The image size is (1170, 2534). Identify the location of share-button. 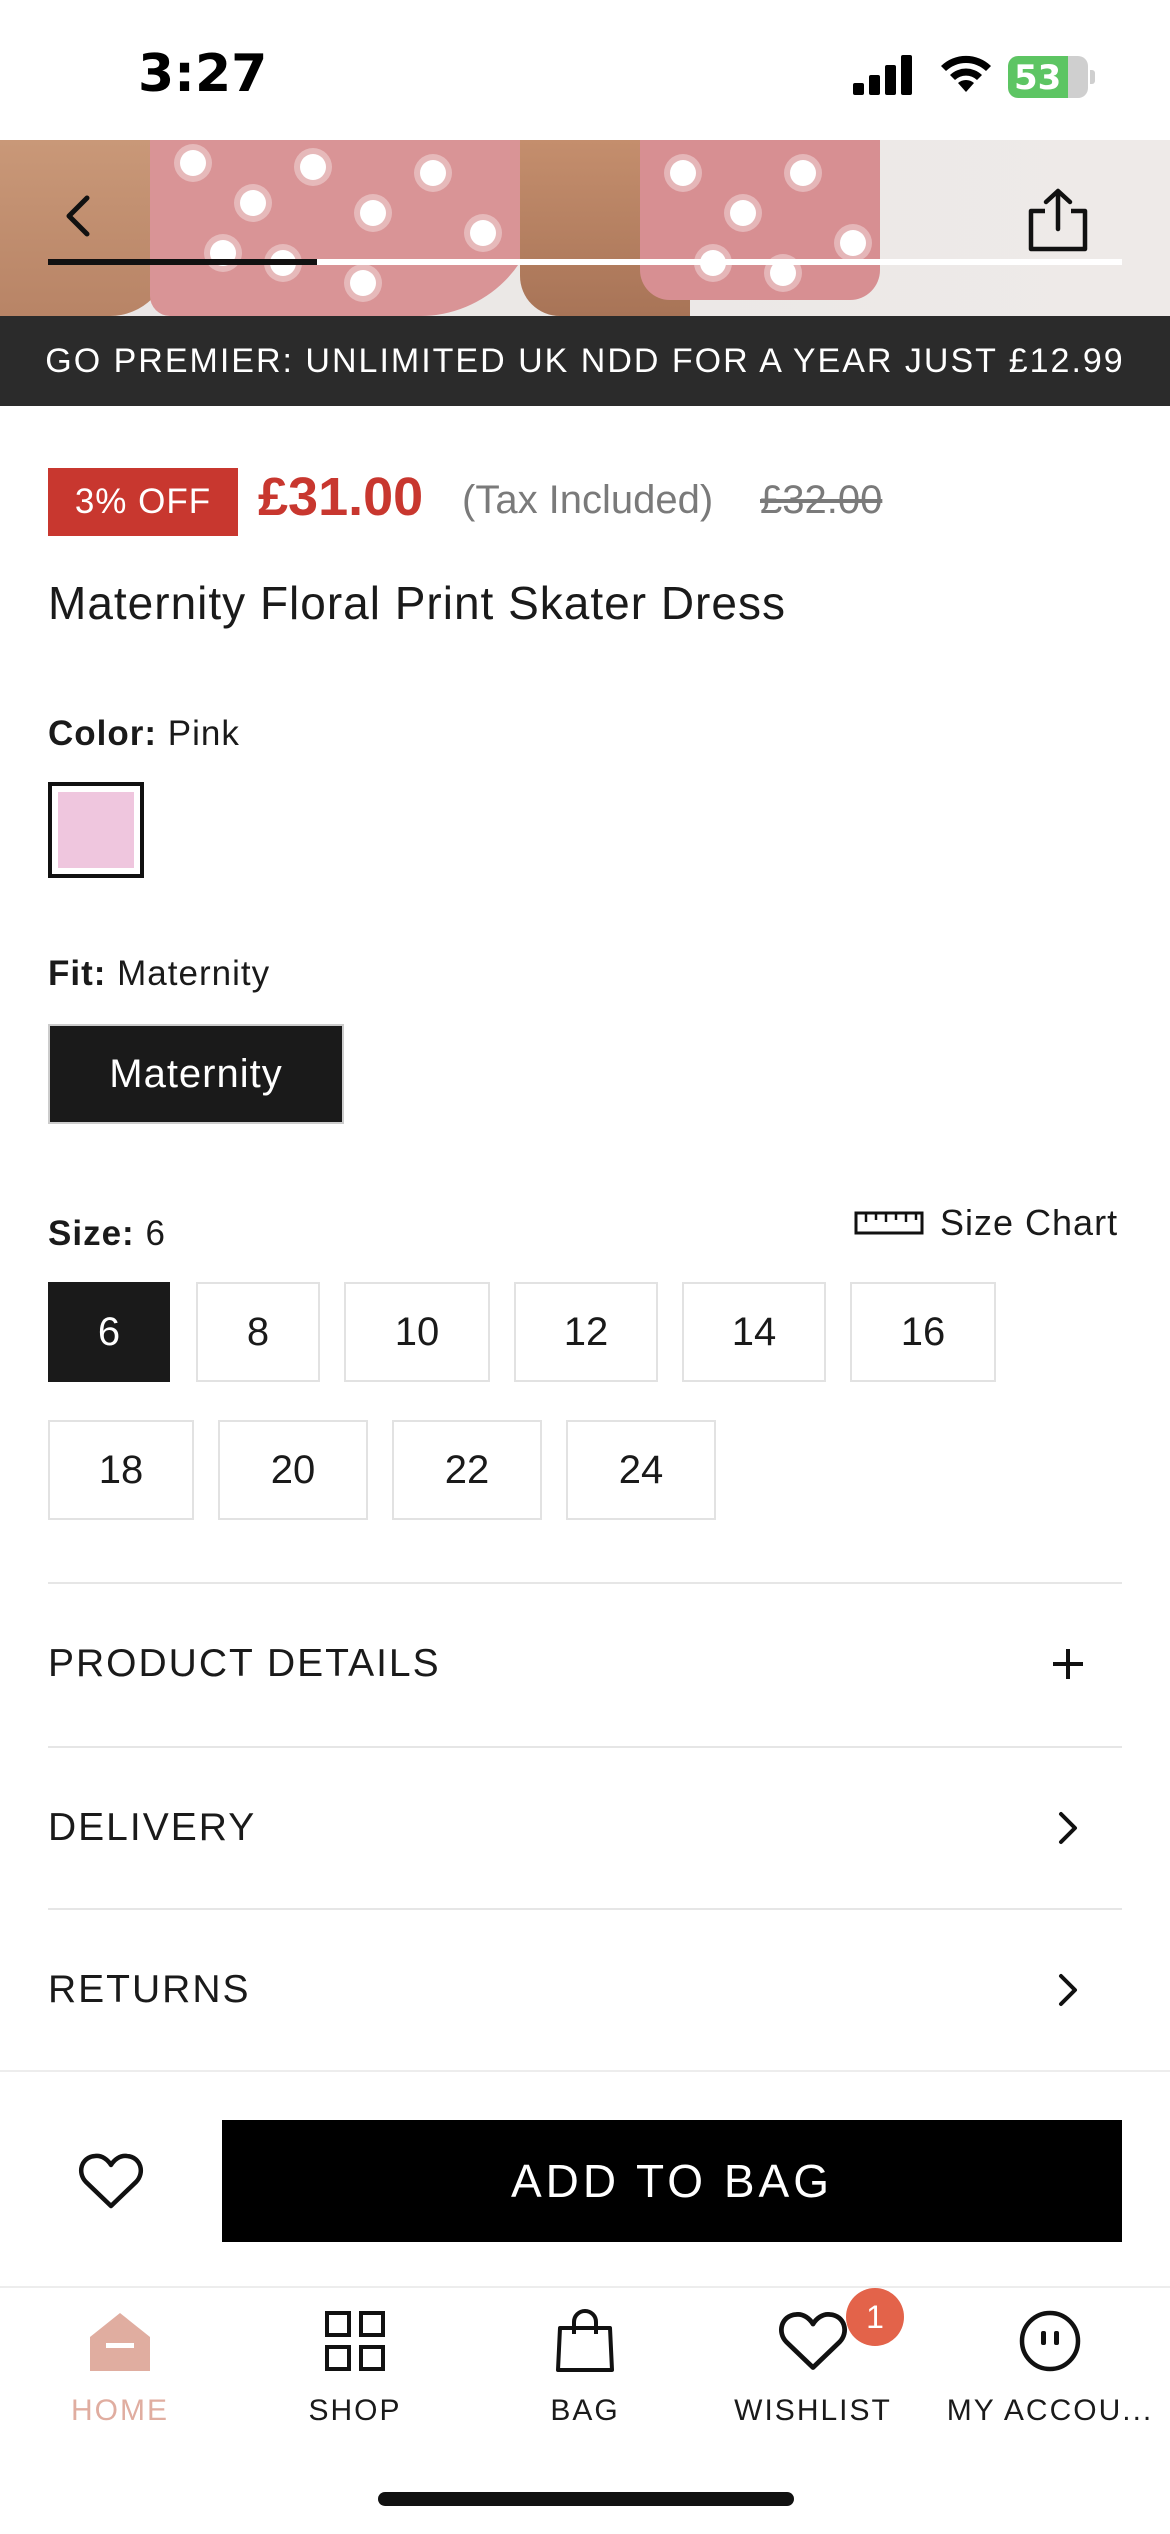
(1058, 220).